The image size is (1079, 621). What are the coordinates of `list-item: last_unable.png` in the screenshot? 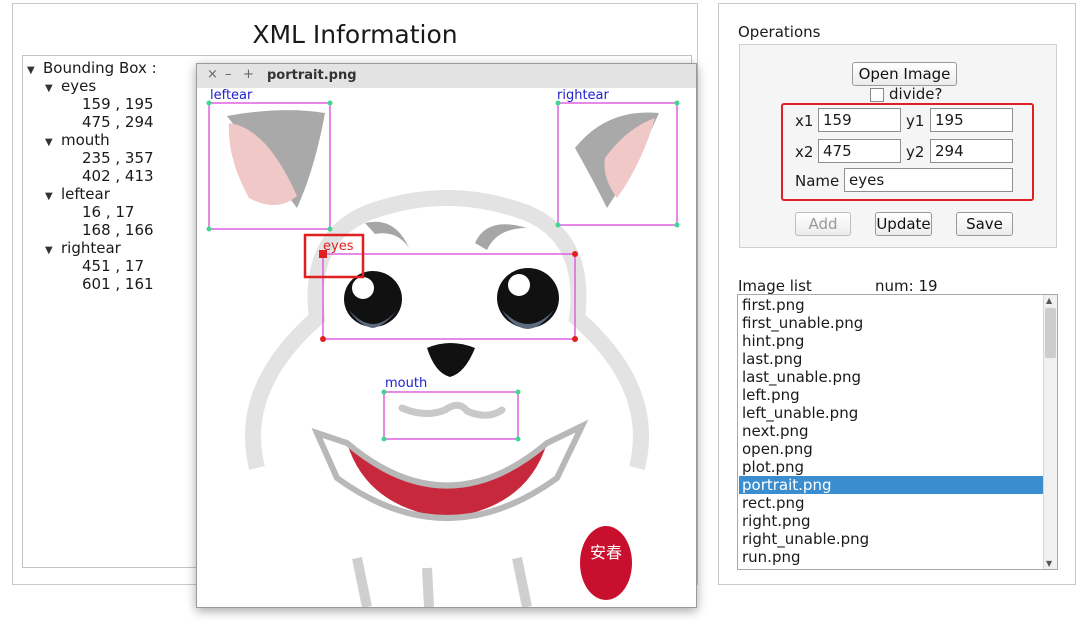 It's located at (891, 377).